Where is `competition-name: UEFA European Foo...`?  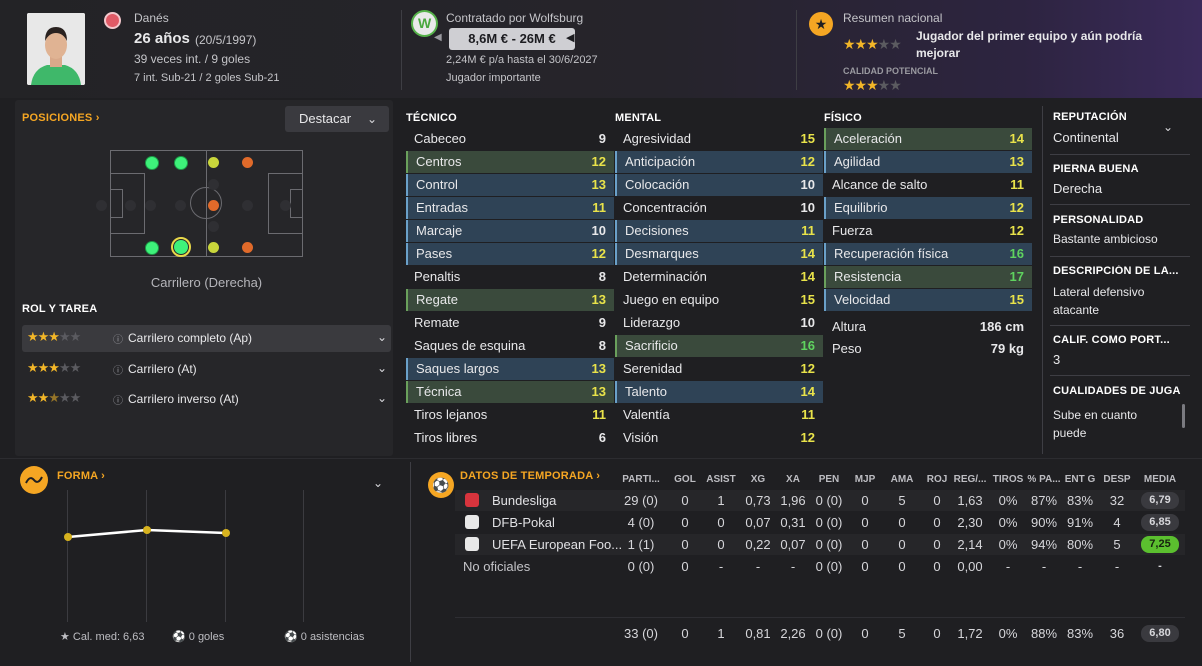 competition-name: UEFA European Foo... is located at coordinates (557, 544).